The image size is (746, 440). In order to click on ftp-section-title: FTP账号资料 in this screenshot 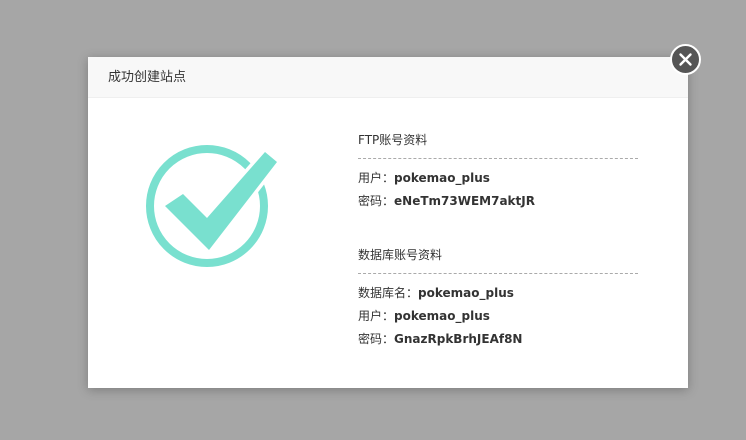, I will do `click(498, 143)`.